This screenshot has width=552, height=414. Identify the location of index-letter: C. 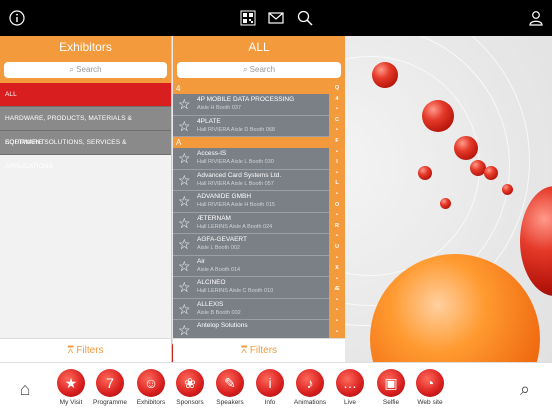
(337, 120).